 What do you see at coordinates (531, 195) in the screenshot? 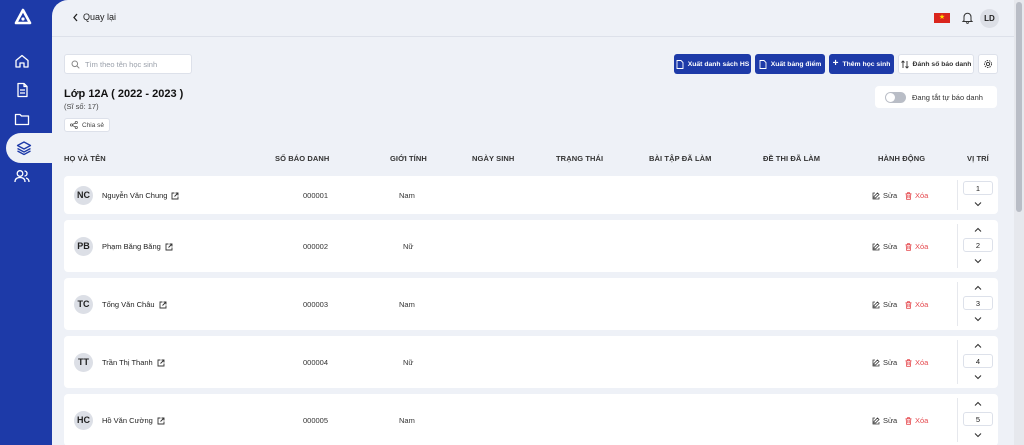
I see `table-row: NC Nguyễn Văn Chung 000001 Nam Sửa Xóa 1` at bounding box center [531, 195].